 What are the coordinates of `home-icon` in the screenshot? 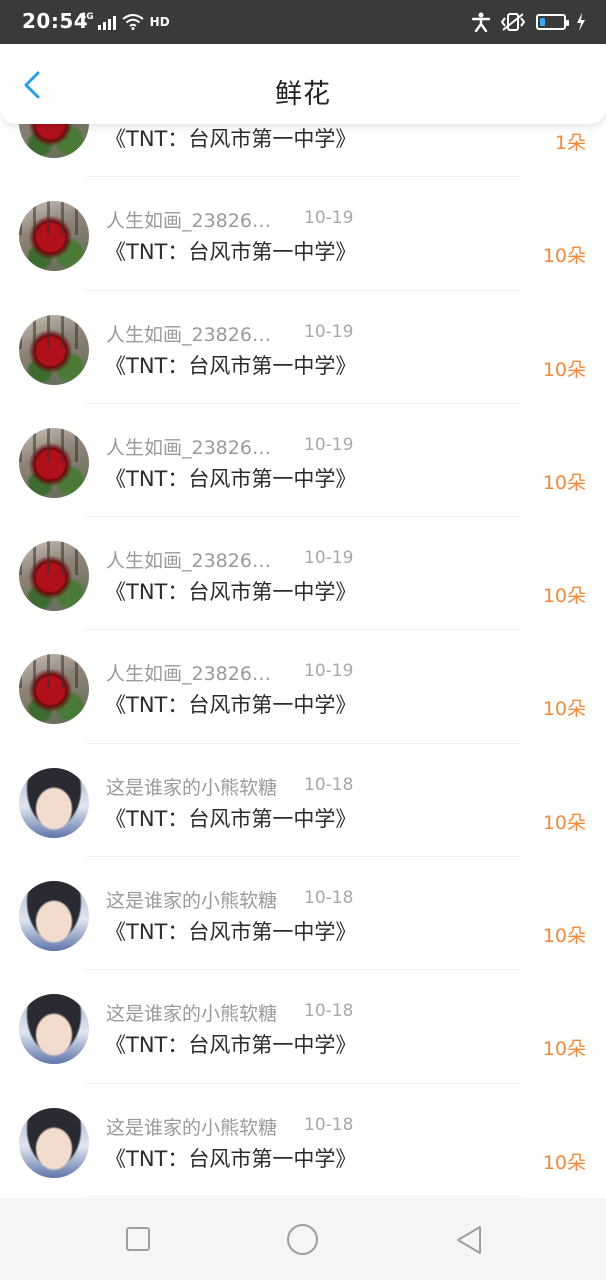 It's located at (302, 1239).